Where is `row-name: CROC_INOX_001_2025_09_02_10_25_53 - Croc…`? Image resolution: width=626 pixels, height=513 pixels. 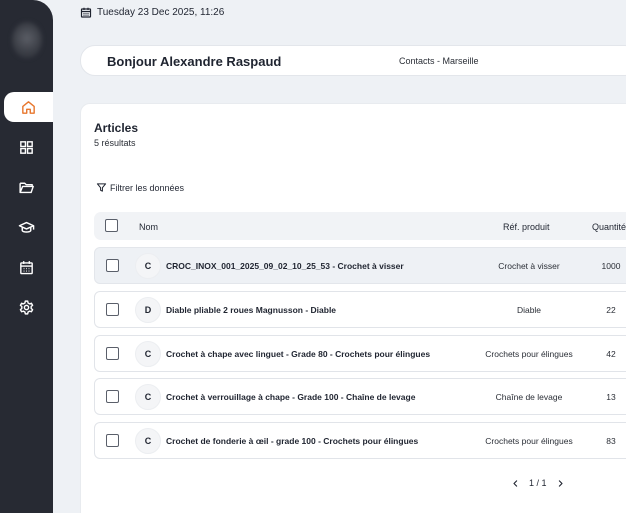
row-name: CROC_INOX_001_2025_09_02_10_25_53 - Croc… is located at coordinates (285, 266).